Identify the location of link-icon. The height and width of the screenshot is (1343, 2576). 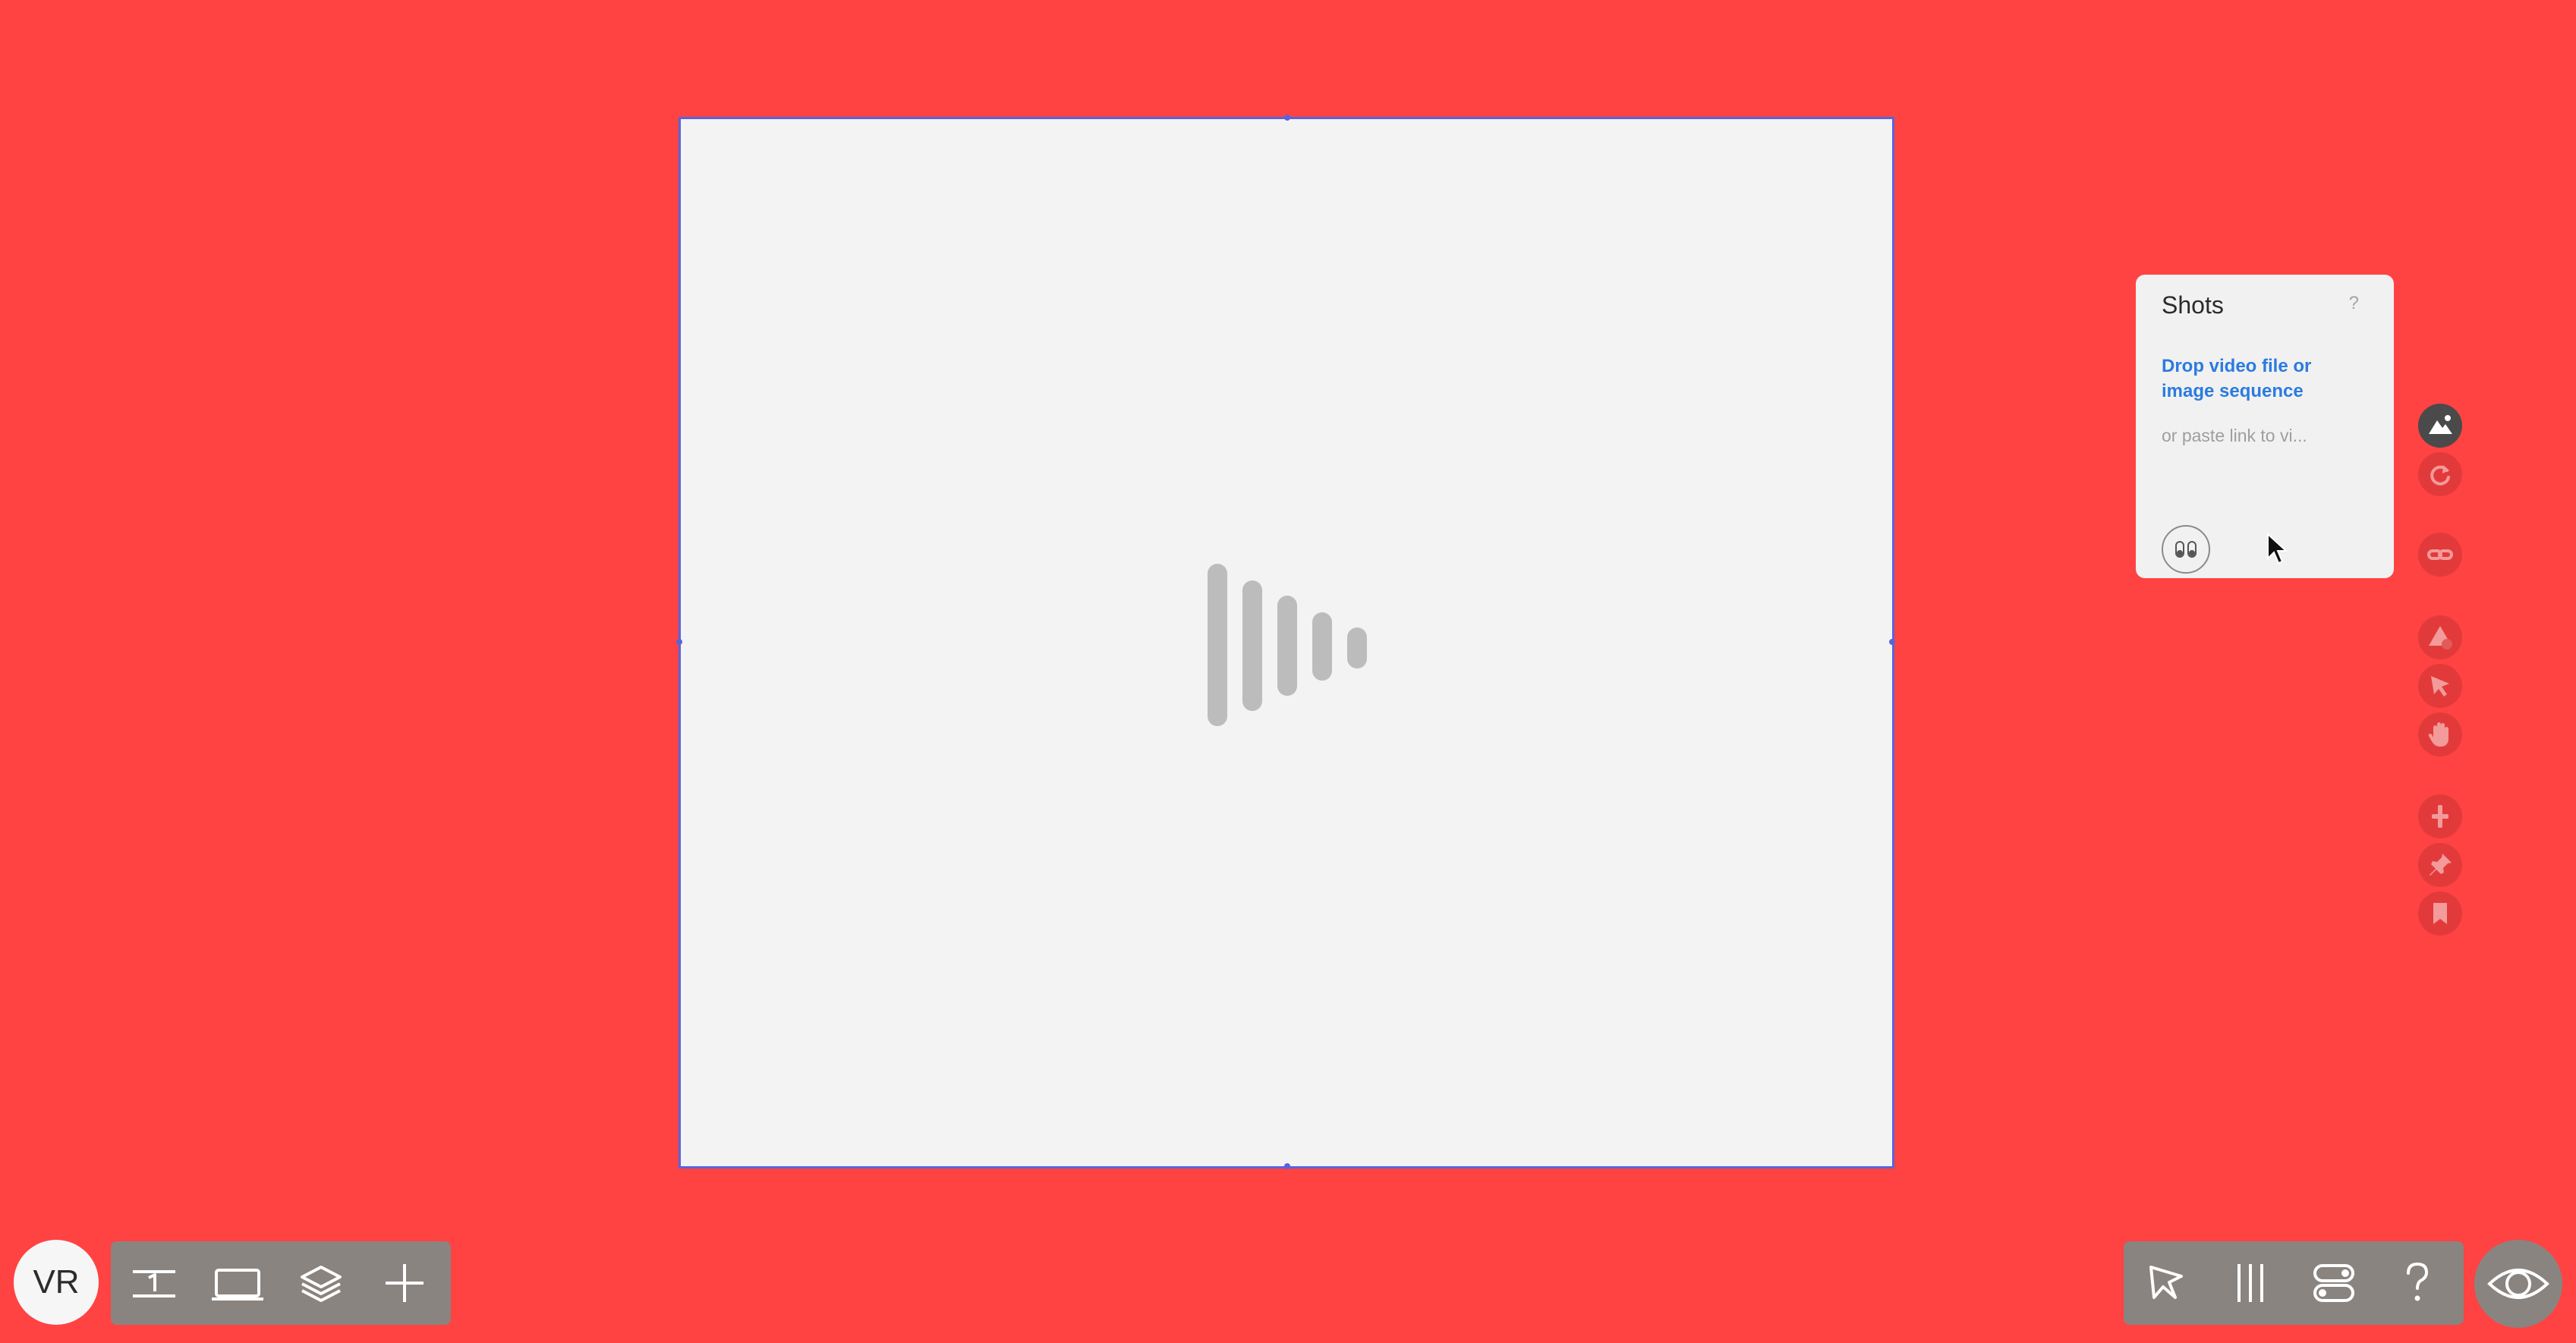
(2440, 554).